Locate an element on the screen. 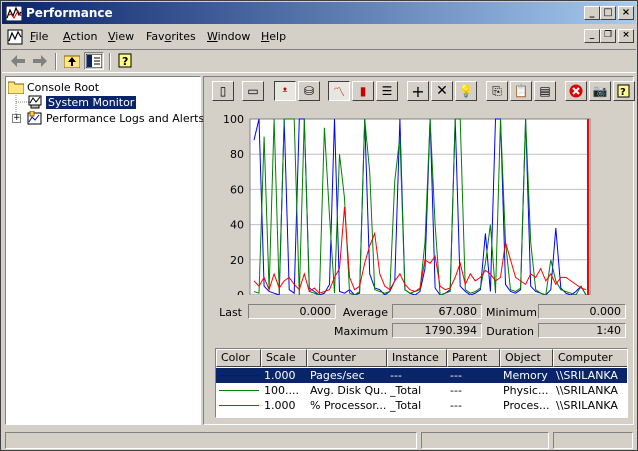 The image size is (638, 451). system-monitor-icon is located at coordinates (35, 102).